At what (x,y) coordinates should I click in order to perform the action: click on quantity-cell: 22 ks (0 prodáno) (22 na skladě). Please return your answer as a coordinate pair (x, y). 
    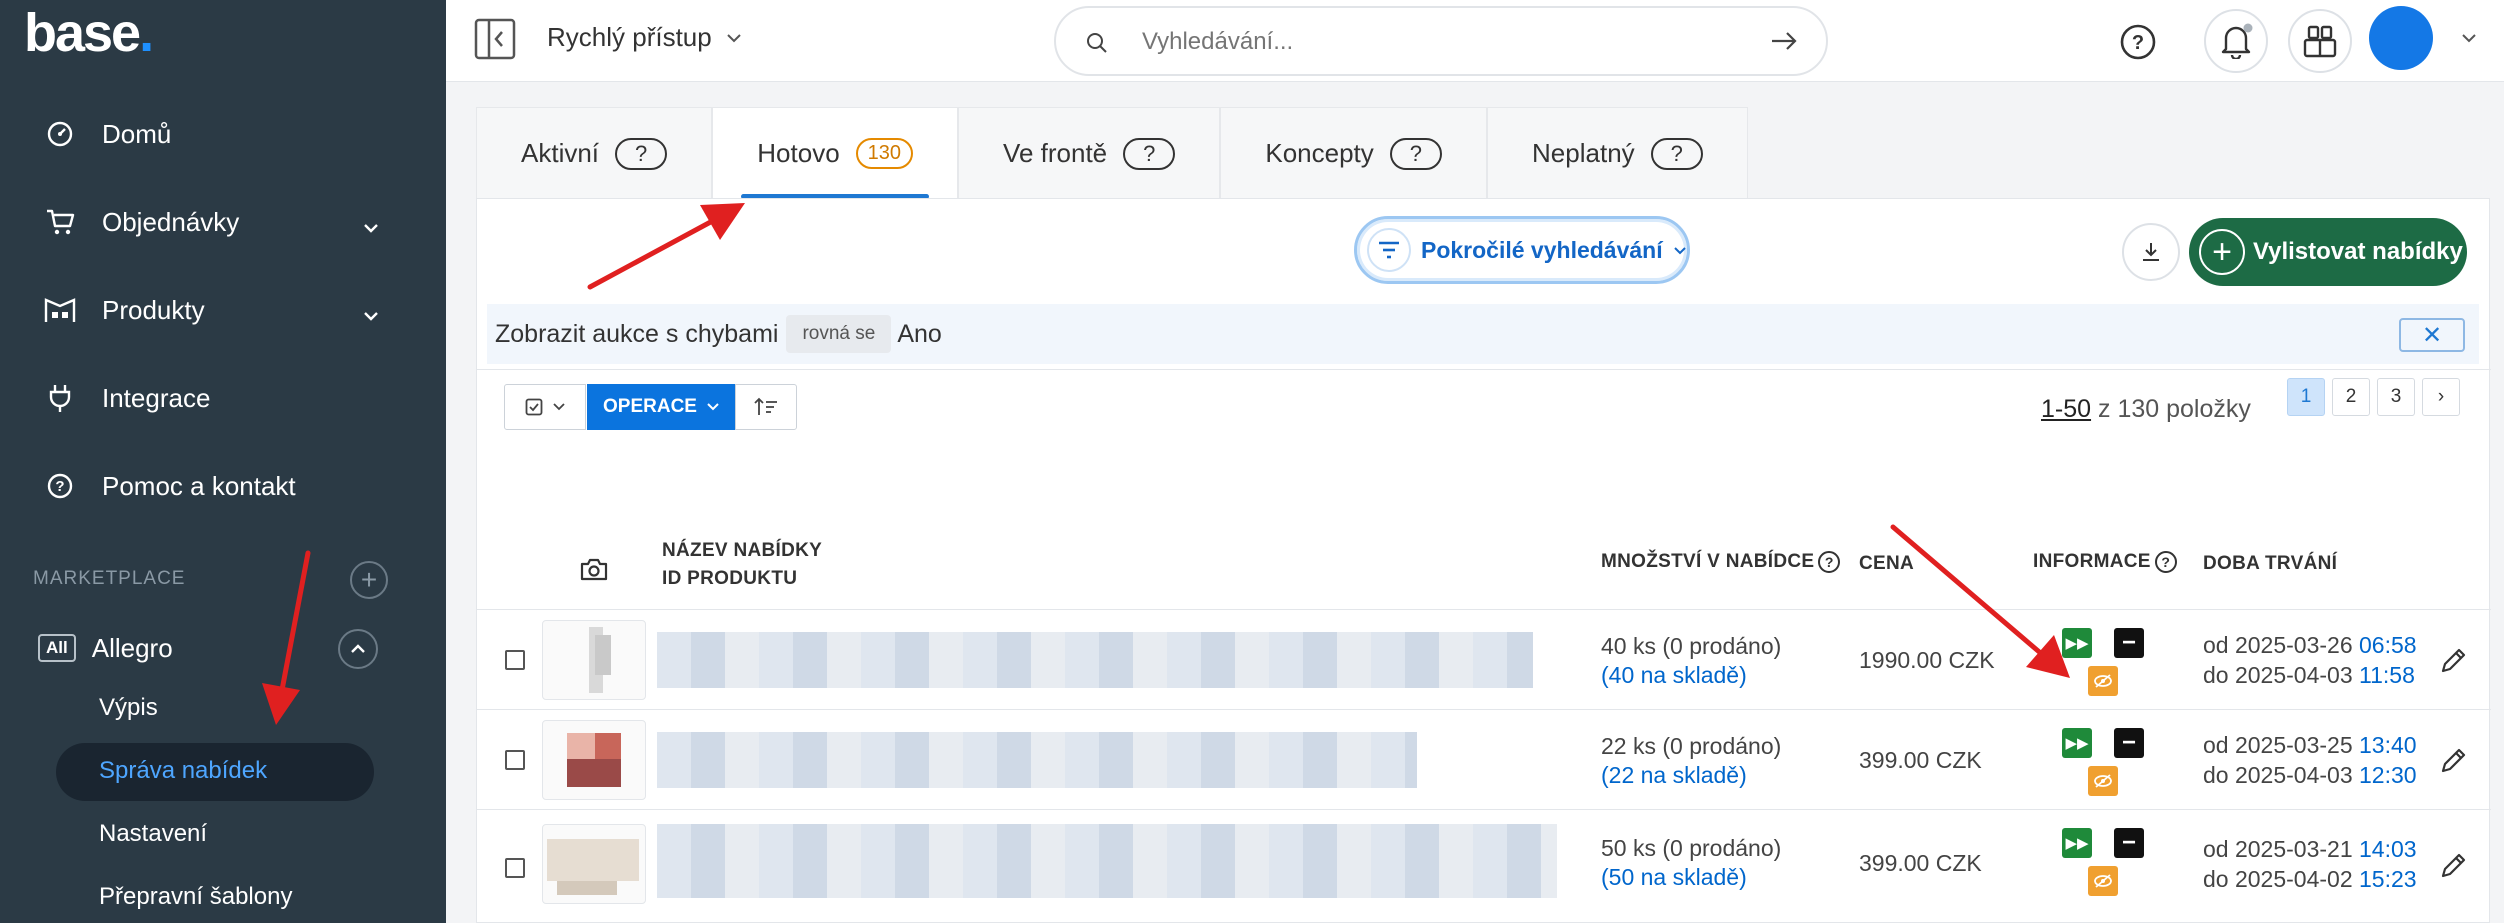
    Looking at the image, I should click on (1691, 761).